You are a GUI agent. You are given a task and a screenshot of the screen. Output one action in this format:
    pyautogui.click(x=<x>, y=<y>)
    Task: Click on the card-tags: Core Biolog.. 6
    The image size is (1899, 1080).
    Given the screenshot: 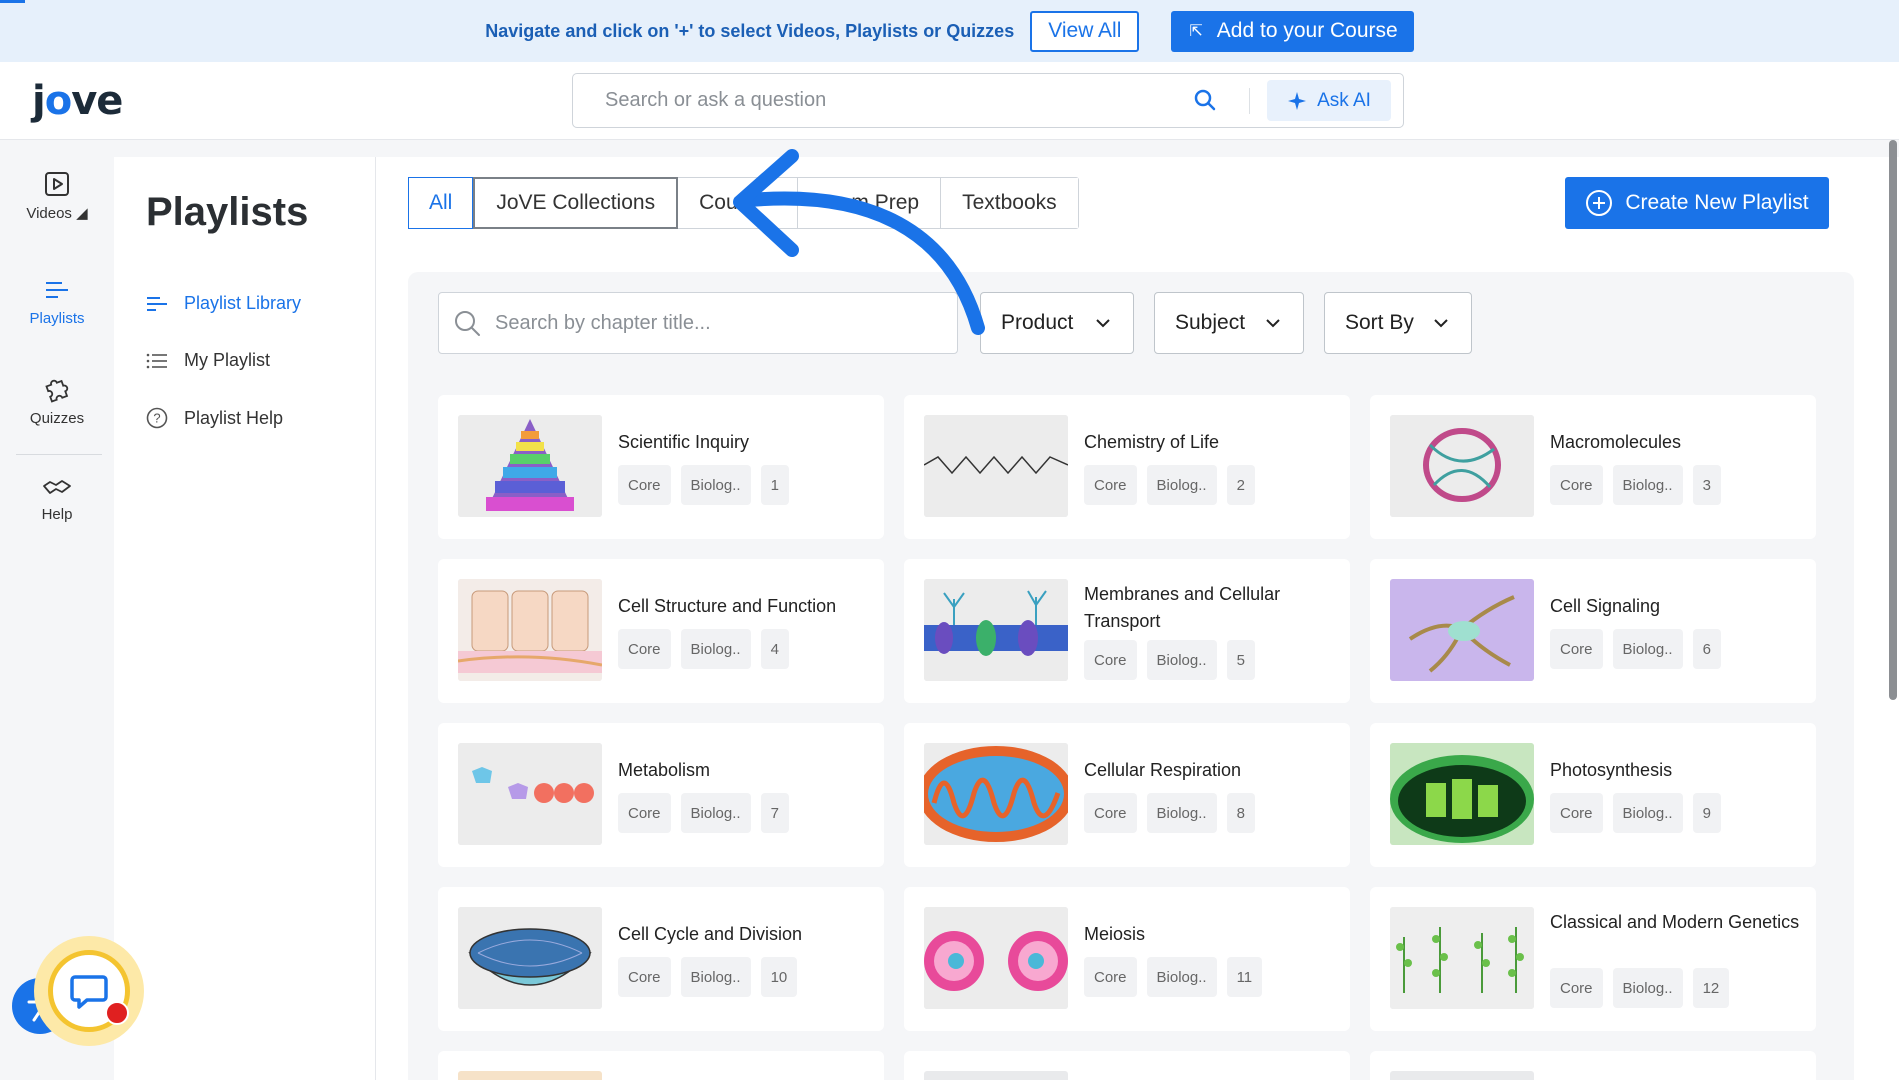 What is the action you would take?
    pyautogui.click(x=1635, y=649)
    